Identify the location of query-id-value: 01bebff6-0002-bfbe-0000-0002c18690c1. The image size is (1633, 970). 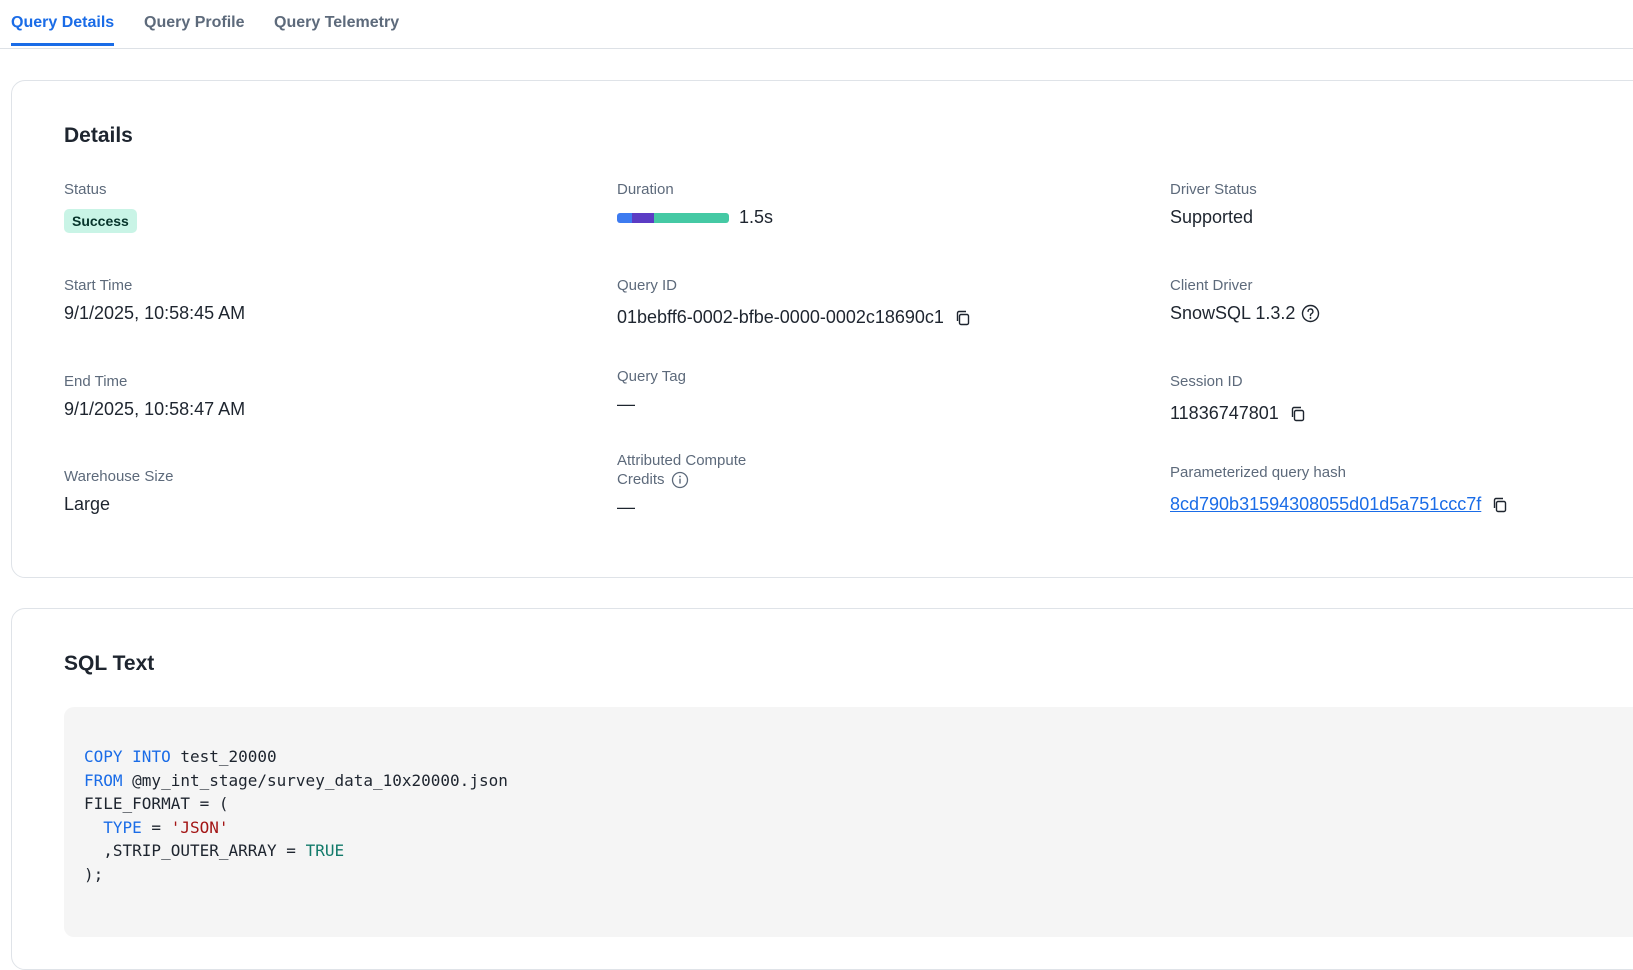
(780, 317).